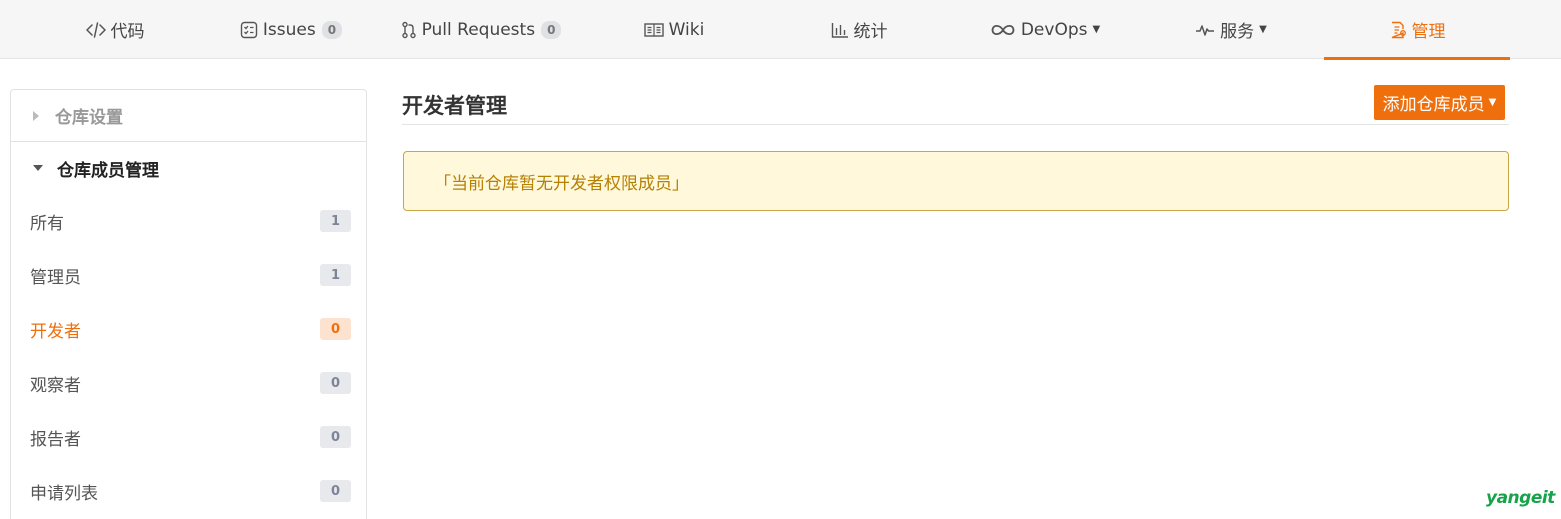 The height and width of the screenshot is (519, 1561). Describe the element at coordinates (840, 30) in the screenshot. I see `bar-chart-icon` at that location.